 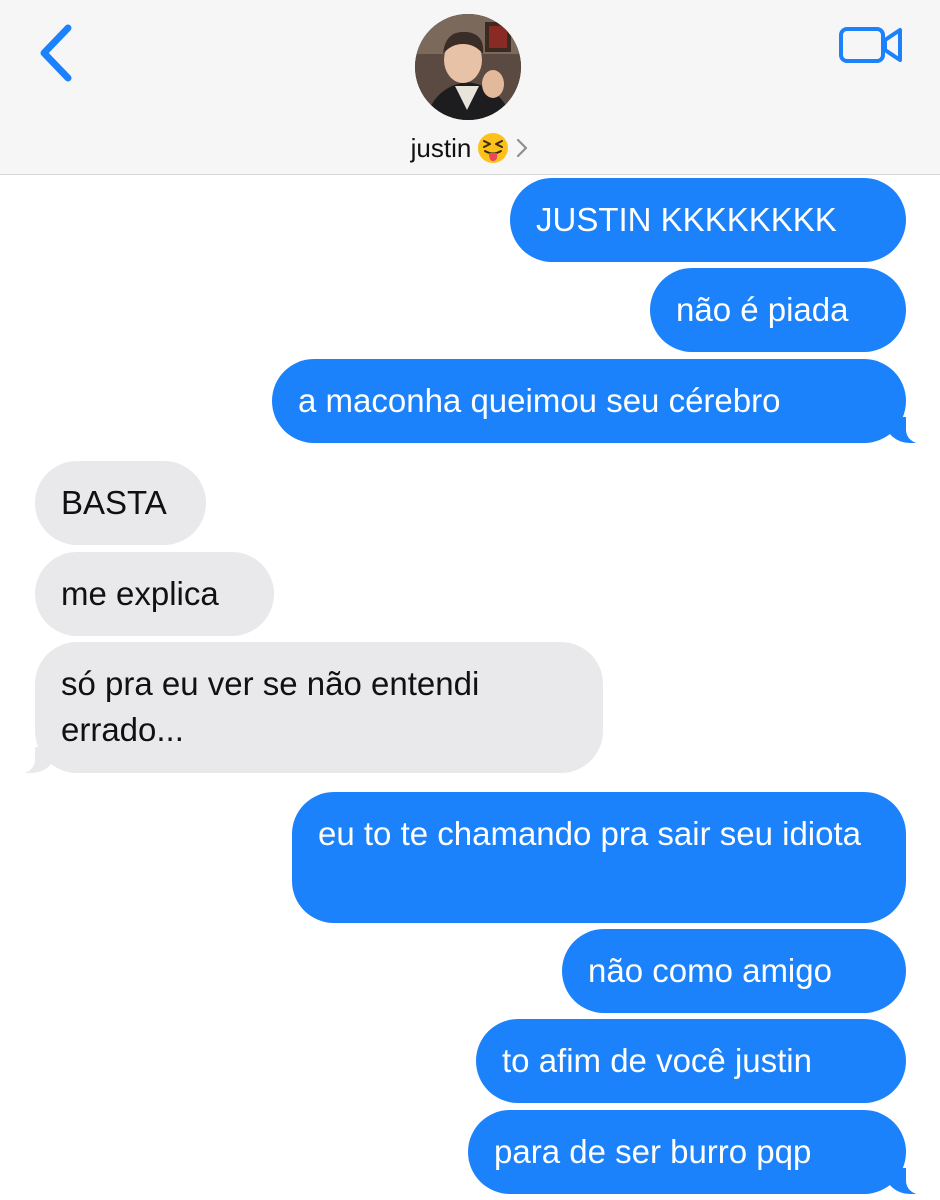 I want to click on message-text: to afim de você justin, so click(x=657, y=1060).